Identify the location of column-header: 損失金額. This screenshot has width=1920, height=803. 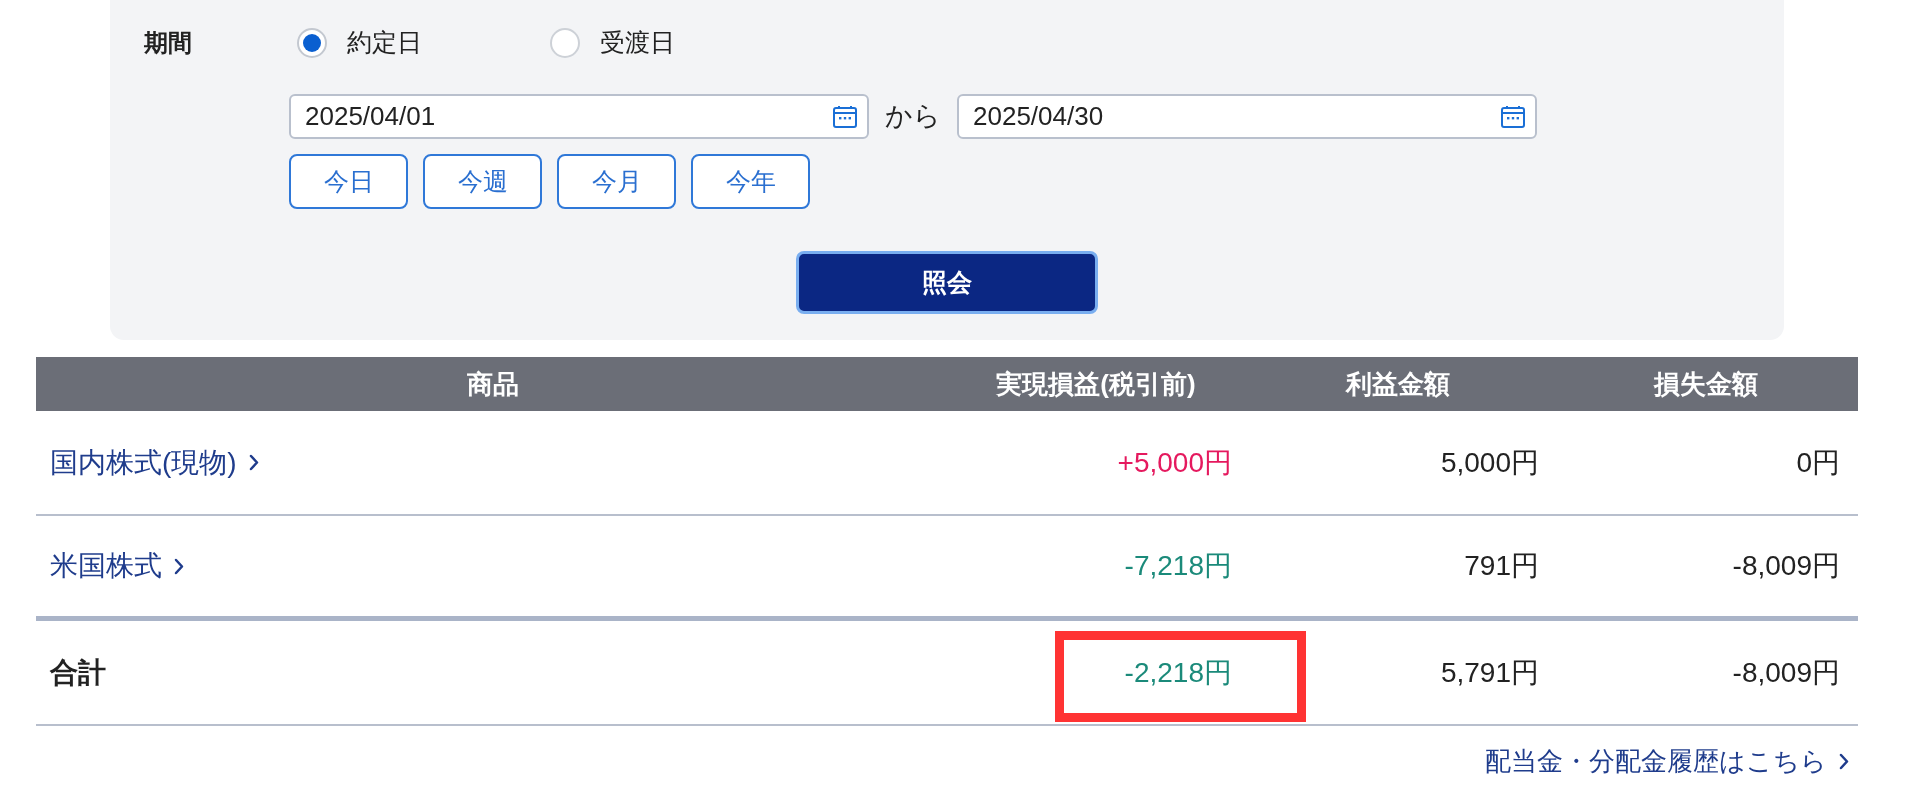
(1705, 384).